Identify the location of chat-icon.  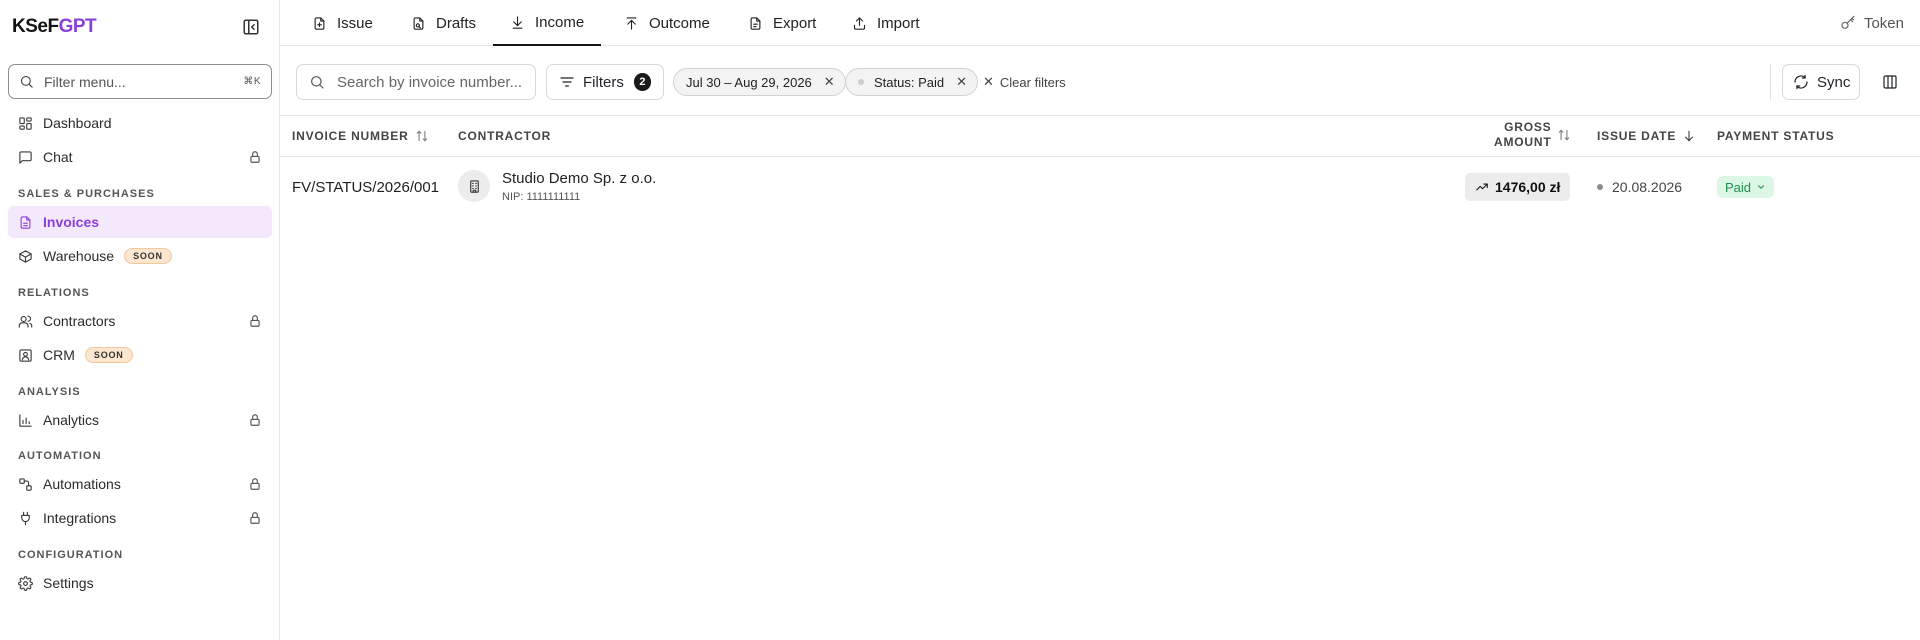
(25, 157).